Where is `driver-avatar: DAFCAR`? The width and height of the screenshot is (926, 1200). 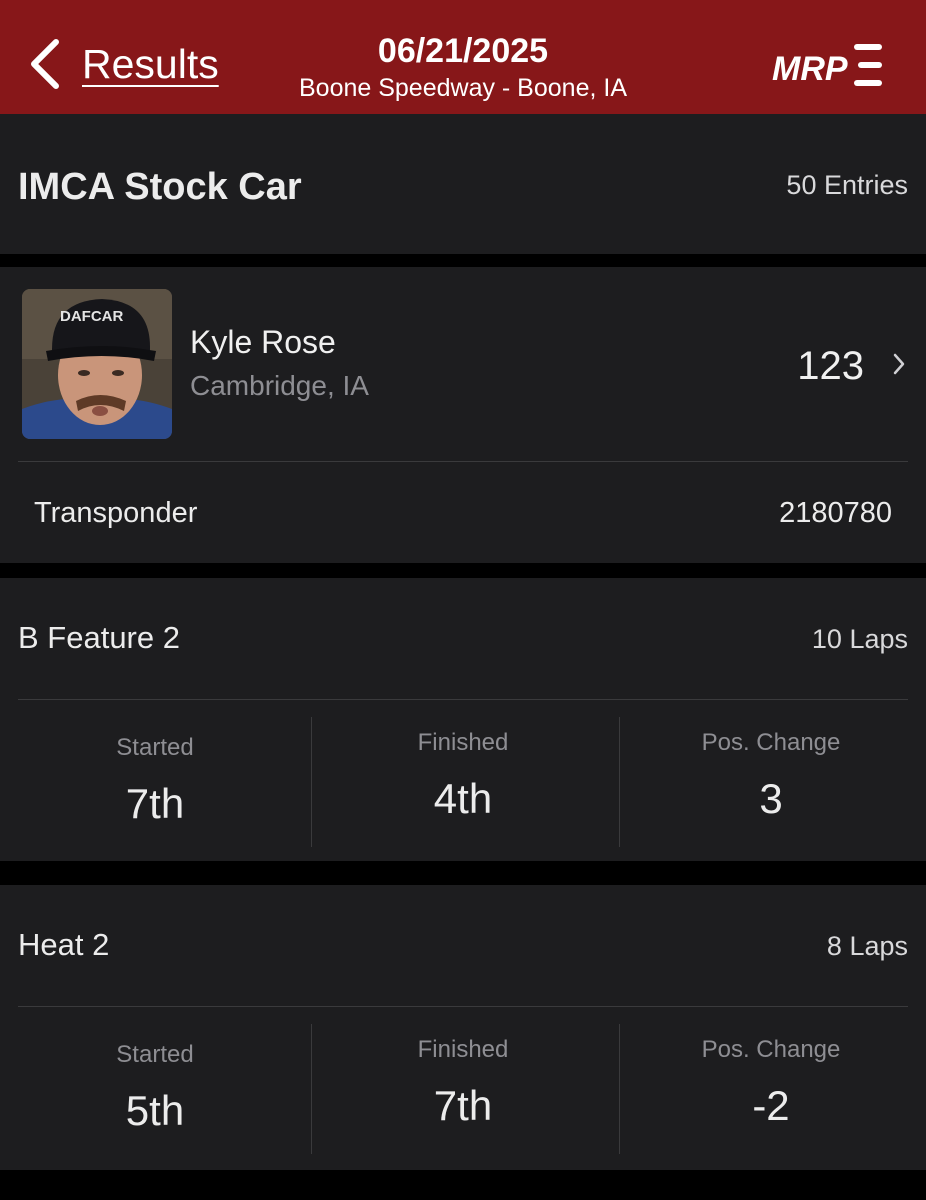 driver-avatar: DAFCAR is located at coordinates (97, 364).